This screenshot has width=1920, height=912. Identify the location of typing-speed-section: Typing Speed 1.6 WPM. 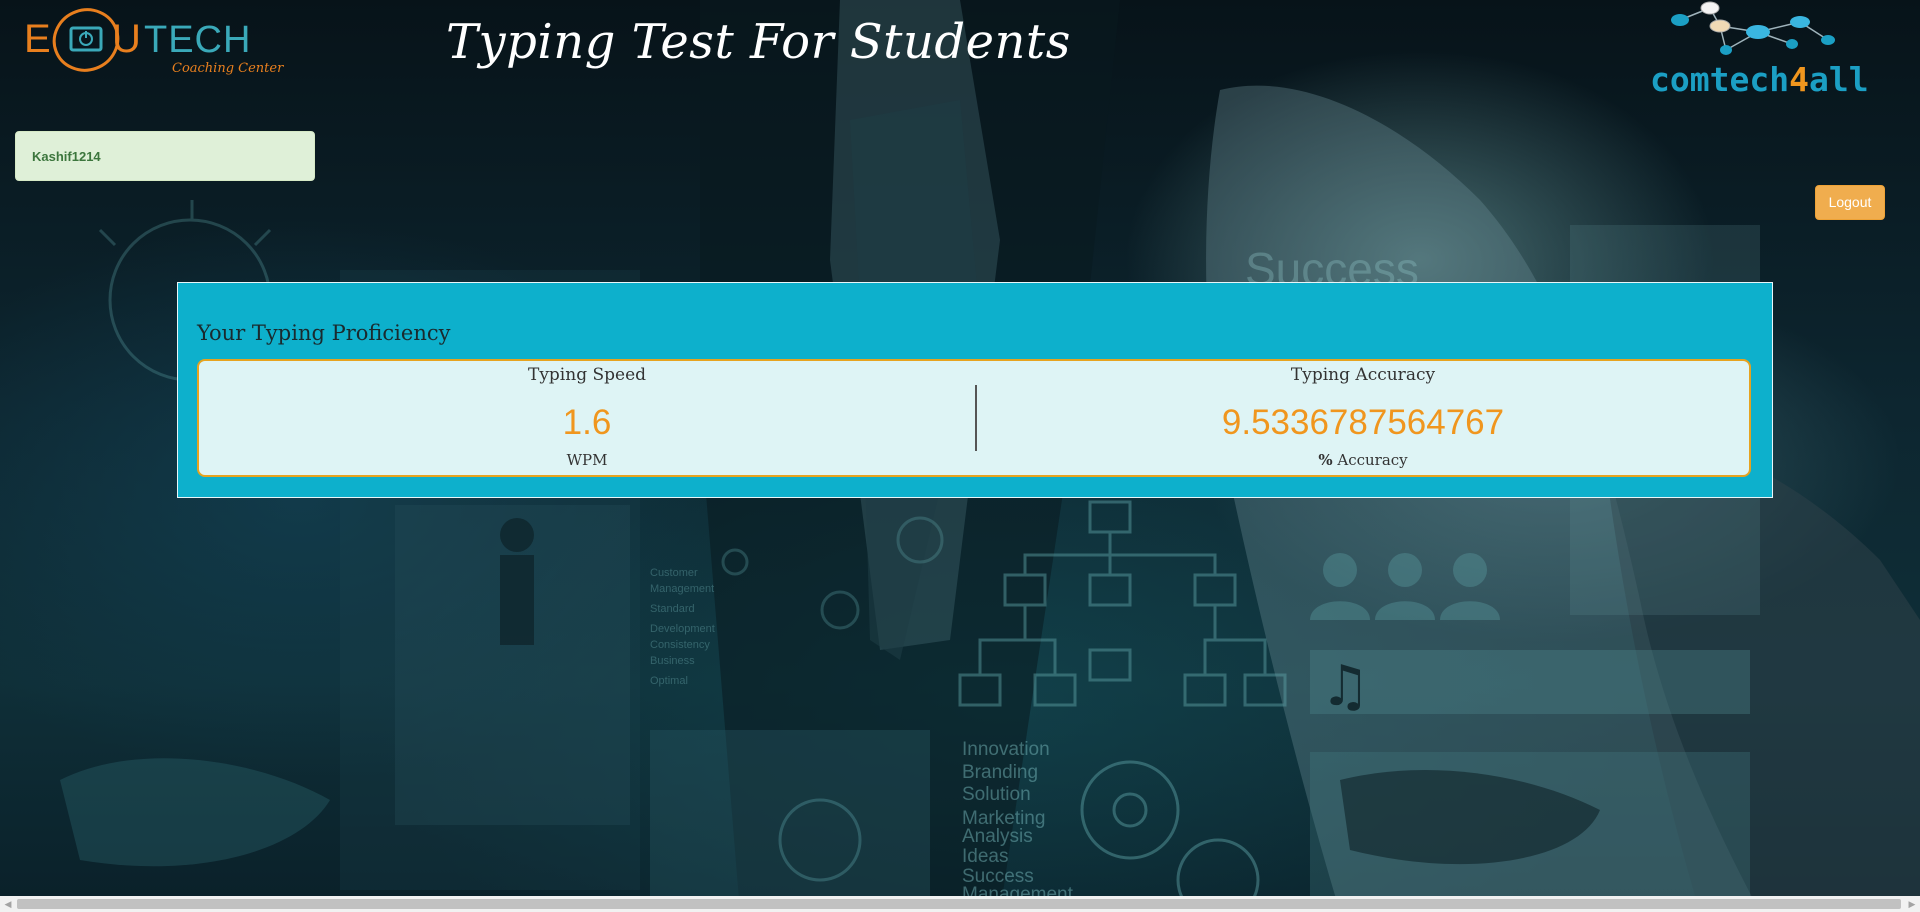
(587, 418).